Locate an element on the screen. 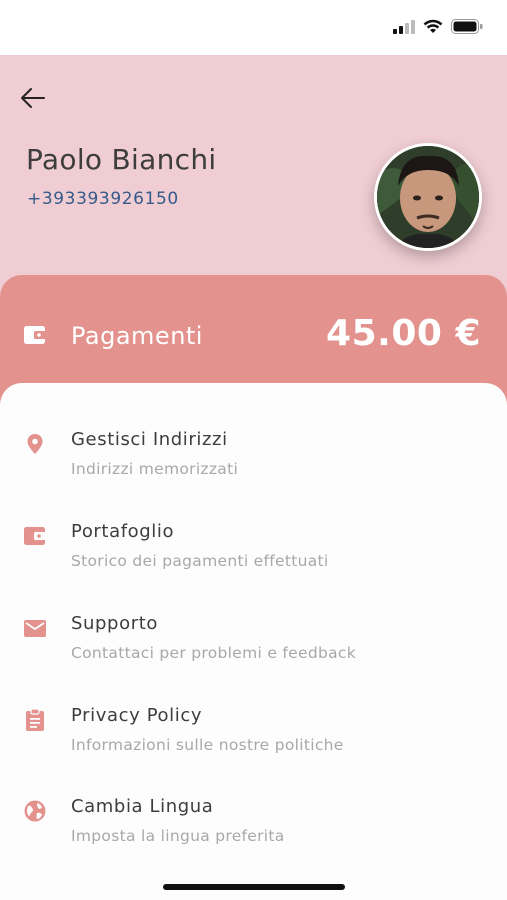  location-pin-icon is located at coordinates (35, 444).